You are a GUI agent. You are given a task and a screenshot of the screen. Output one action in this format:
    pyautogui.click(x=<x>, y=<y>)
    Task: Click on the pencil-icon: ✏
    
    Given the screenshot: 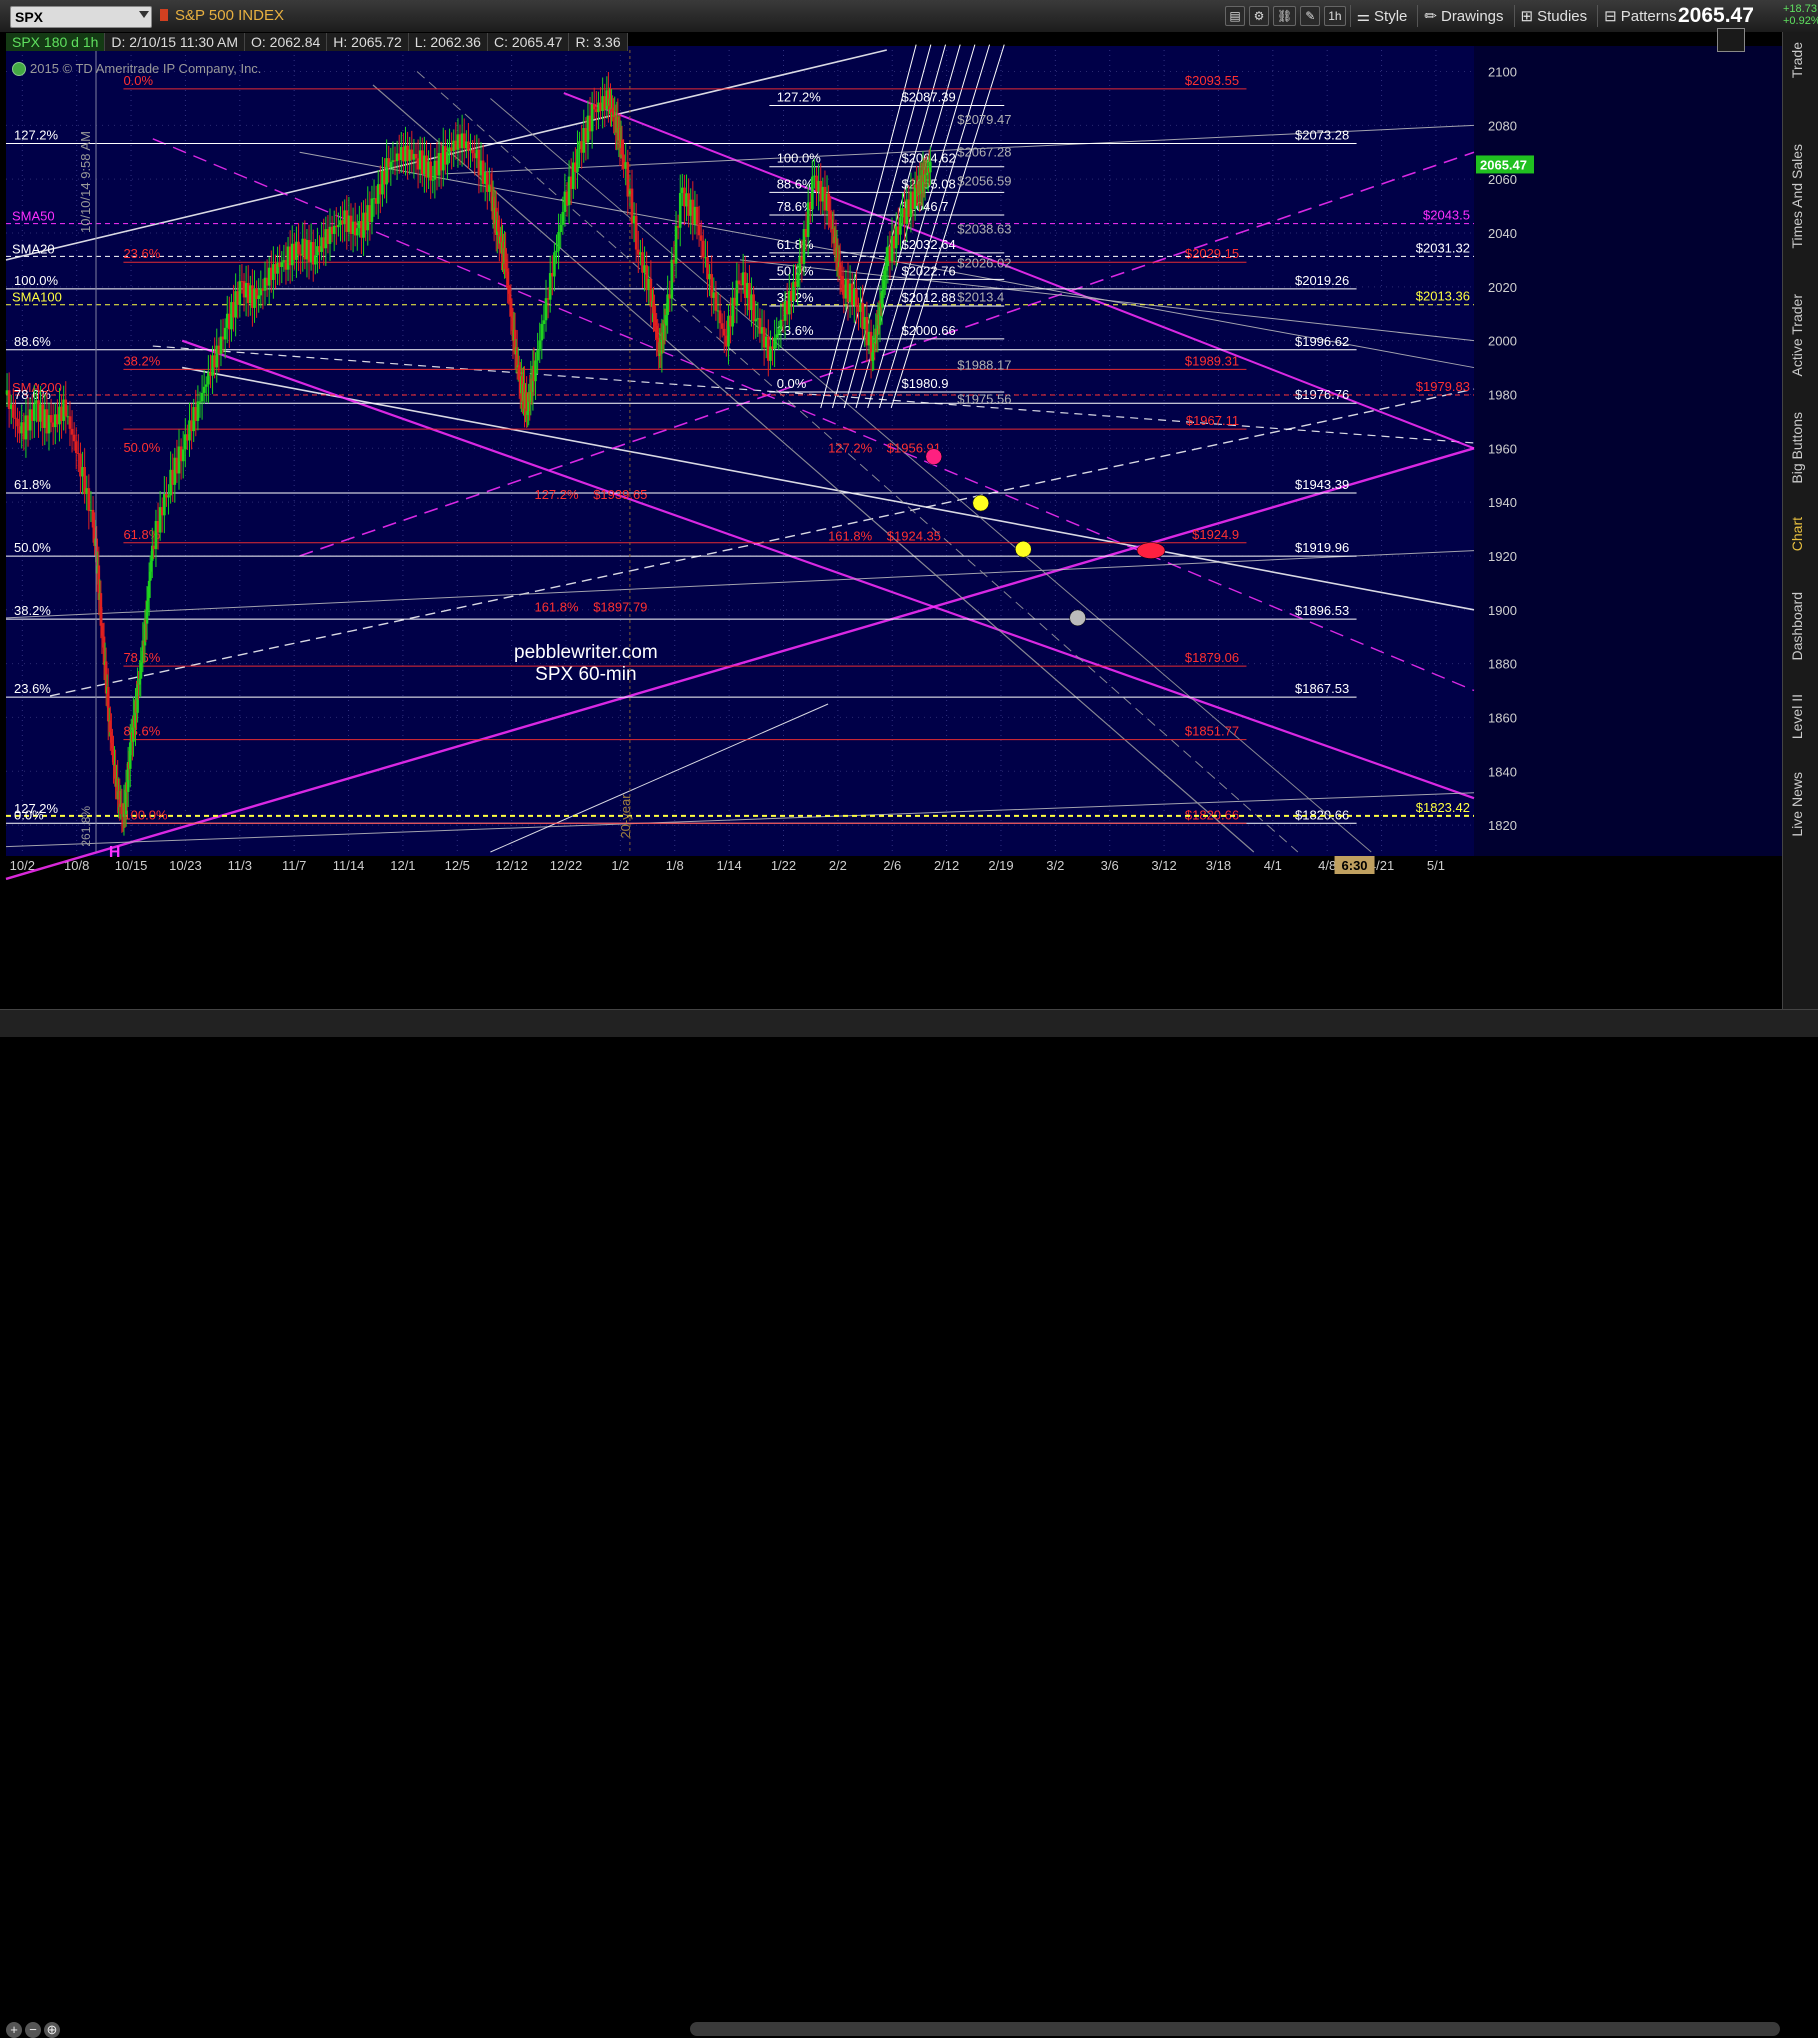 What is the action you would take?
    pyautogui.click(x=1430, y=16)
    